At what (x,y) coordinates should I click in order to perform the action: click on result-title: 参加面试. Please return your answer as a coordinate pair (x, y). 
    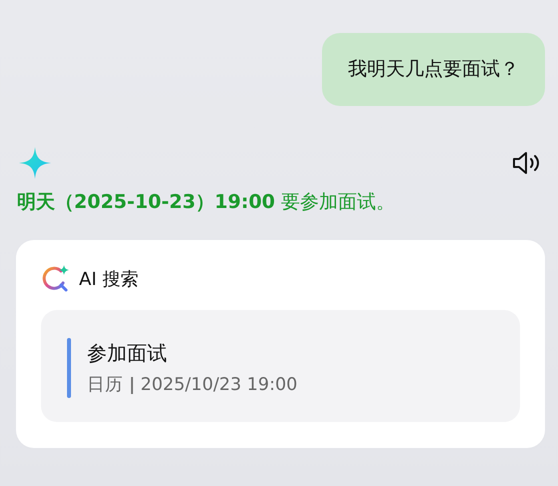
    Looking at the image, I should click on (127, 353).